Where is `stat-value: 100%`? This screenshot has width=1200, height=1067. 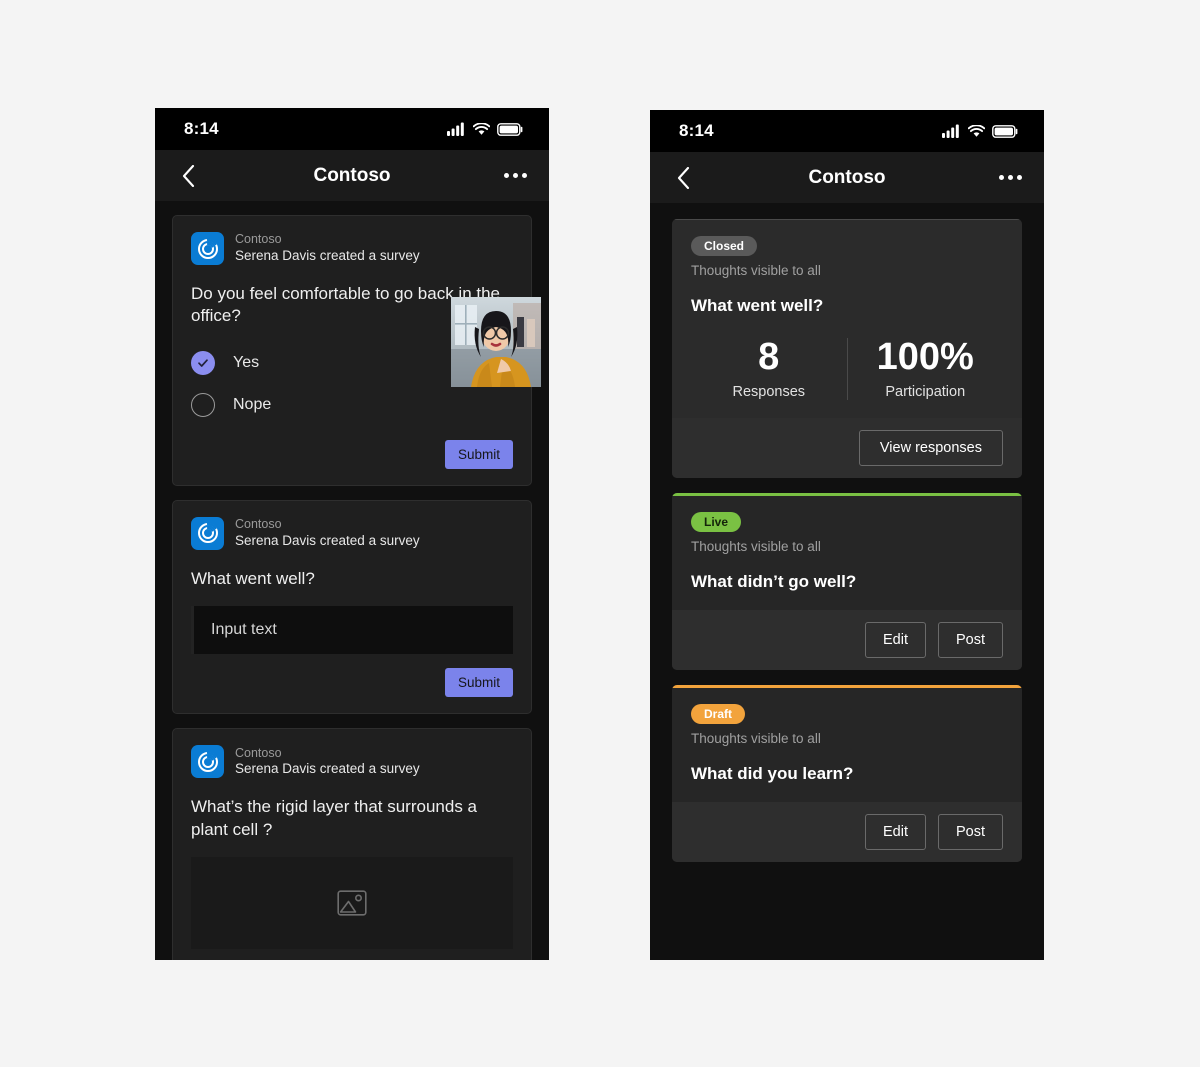
stat-value: 100% is located at coordinates (925, 357).